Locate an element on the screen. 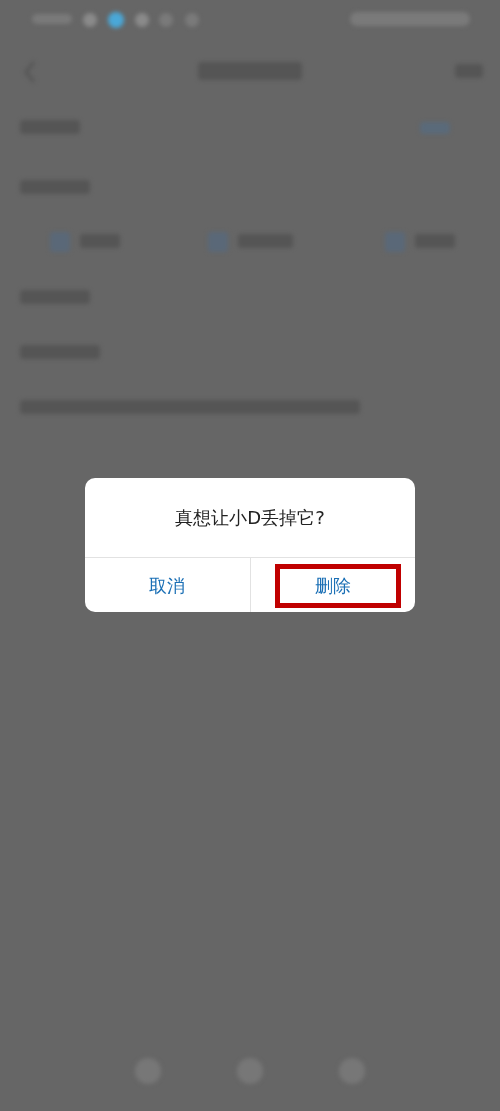  dialog-button: 取消 is located at coordinates (167, 585).